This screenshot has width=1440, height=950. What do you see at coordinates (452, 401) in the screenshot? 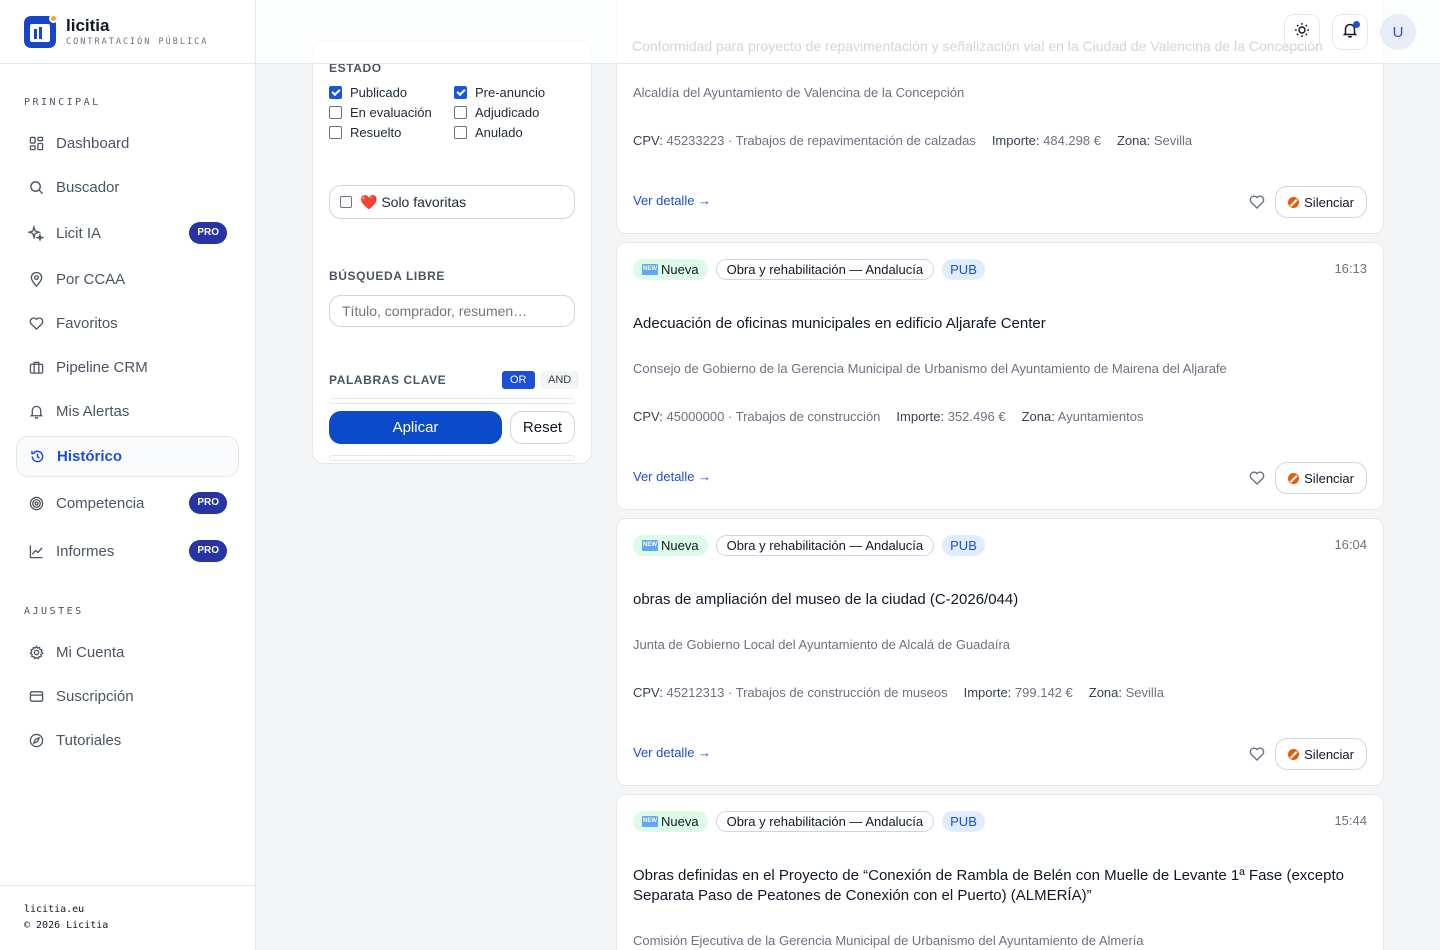
I see `keyword-input` at bounding box center [452, 401].